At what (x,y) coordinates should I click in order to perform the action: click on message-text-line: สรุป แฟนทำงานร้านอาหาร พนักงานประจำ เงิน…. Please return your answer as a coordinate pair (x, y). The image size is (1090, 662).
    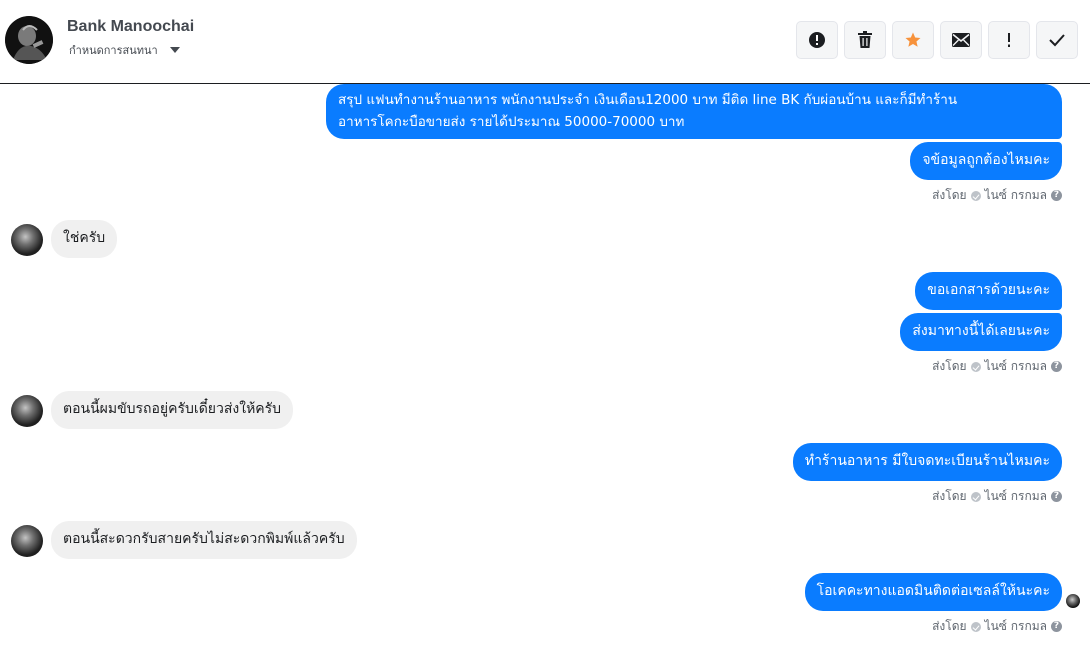
    Looking at the image, I should click on (648, 100).